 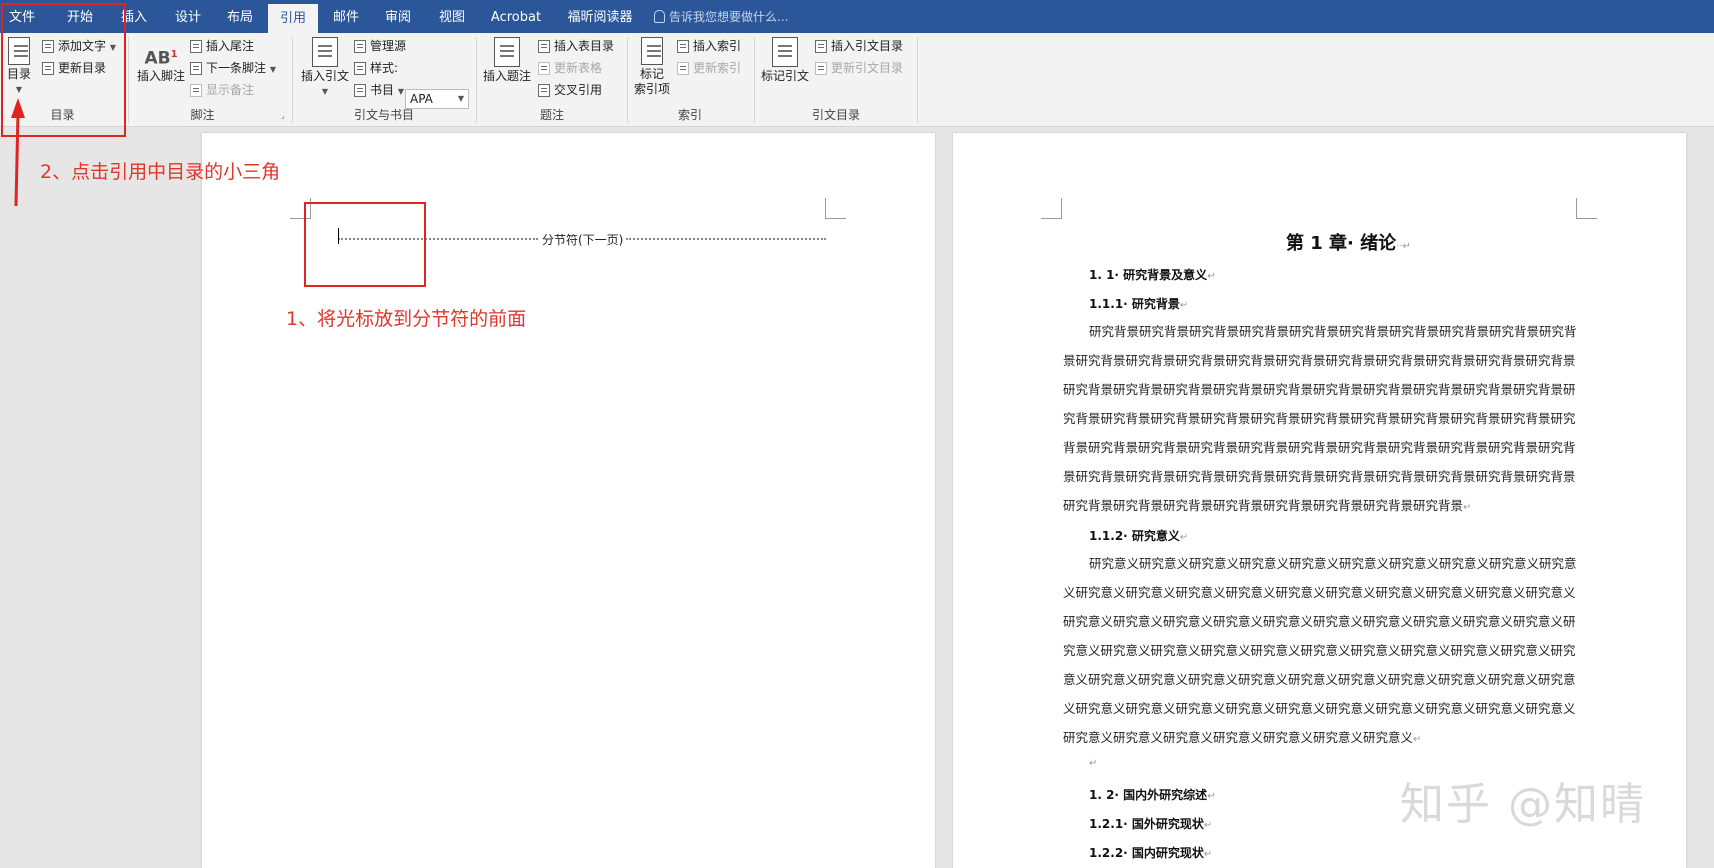 I want to click on mark-entry-label-2: 索引项, so click(x=651, y=89).